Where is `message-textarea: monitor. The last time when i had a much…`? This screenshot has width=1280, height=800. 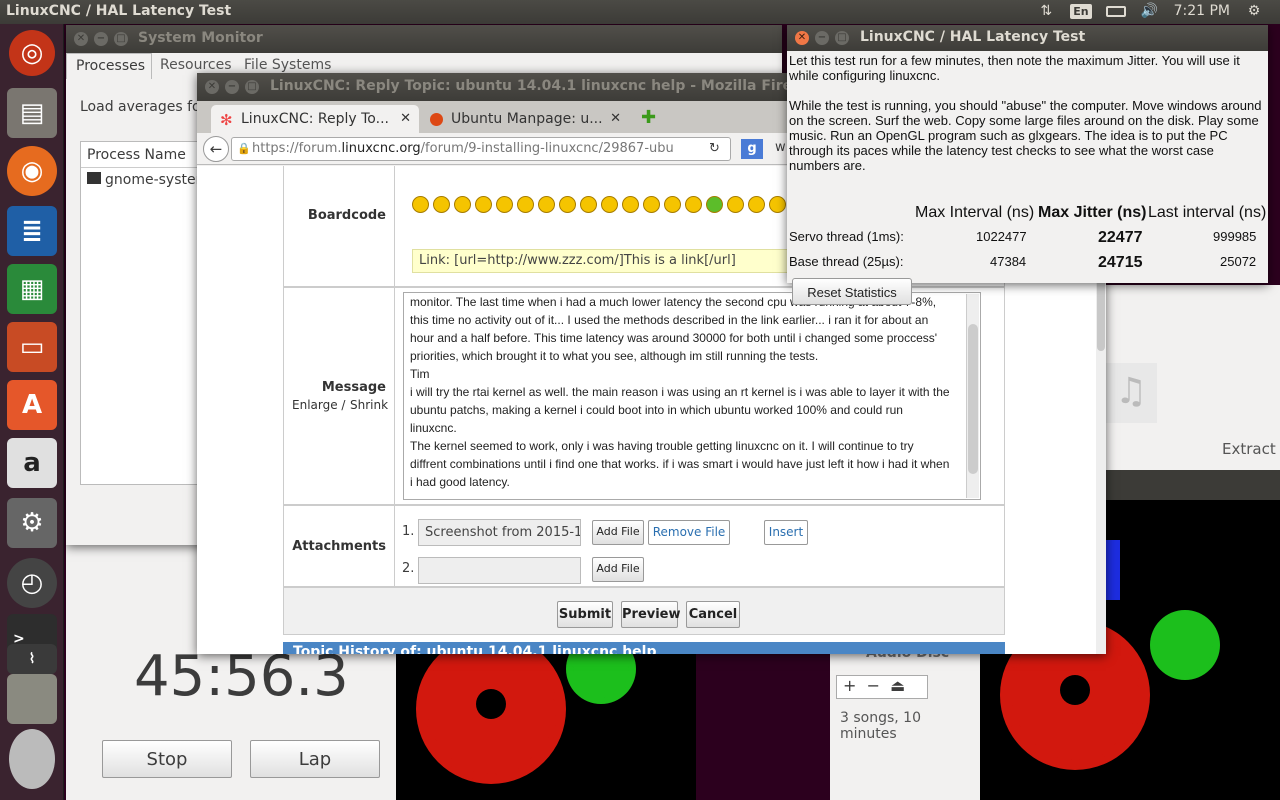
message-textarea: monitor. The last time when i had a much… is located at coordinates (692, 396).